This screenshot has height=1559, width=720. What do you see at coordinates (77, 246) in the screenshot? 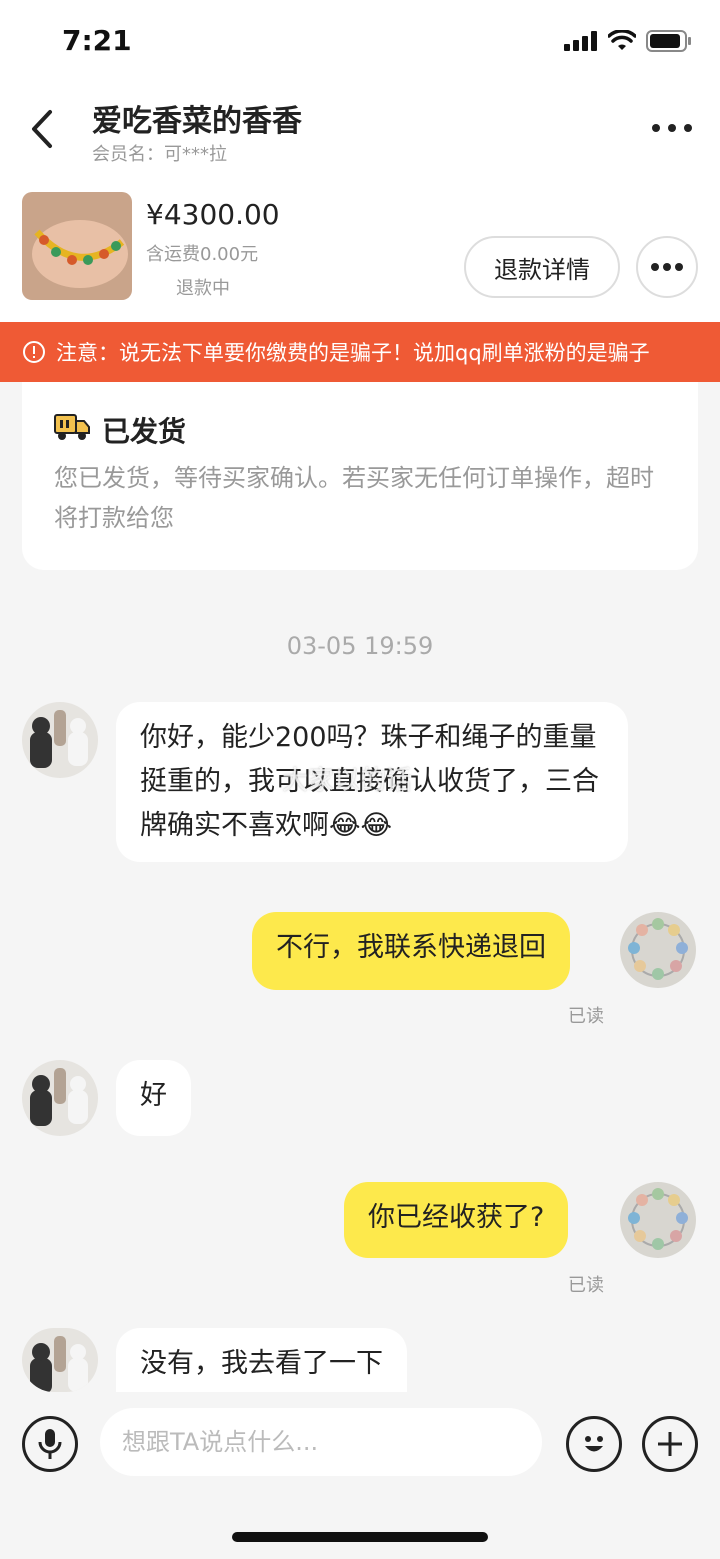
I see `product-image` at bounding box center [77, 246].